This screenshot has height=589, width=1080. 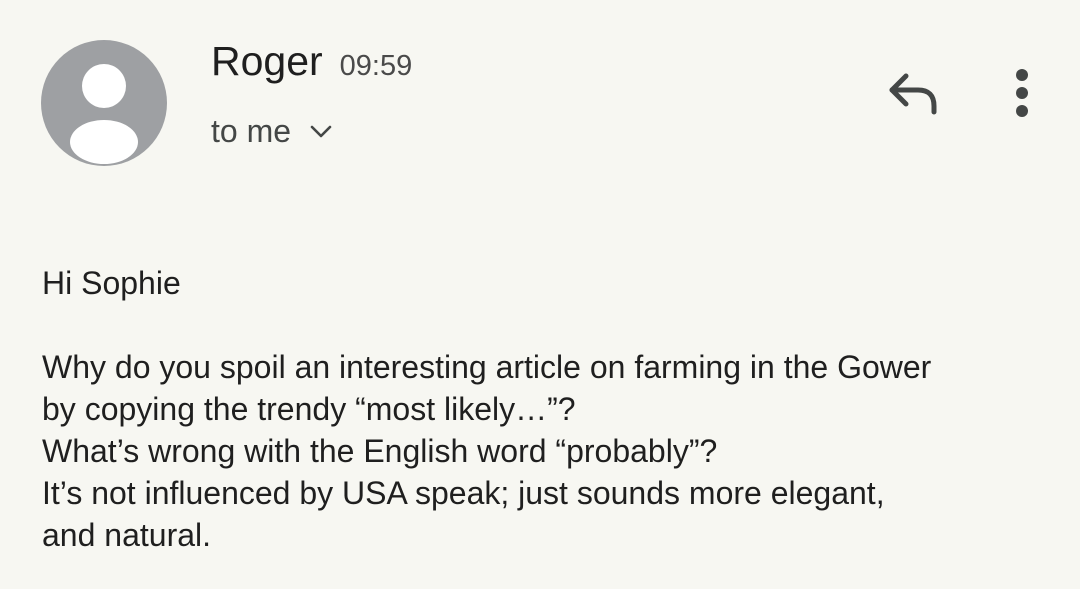 What do you see at coordinates (376, 66) in the screenshot?
I see `message-time: 09:59` at bounding box center [376, 66].